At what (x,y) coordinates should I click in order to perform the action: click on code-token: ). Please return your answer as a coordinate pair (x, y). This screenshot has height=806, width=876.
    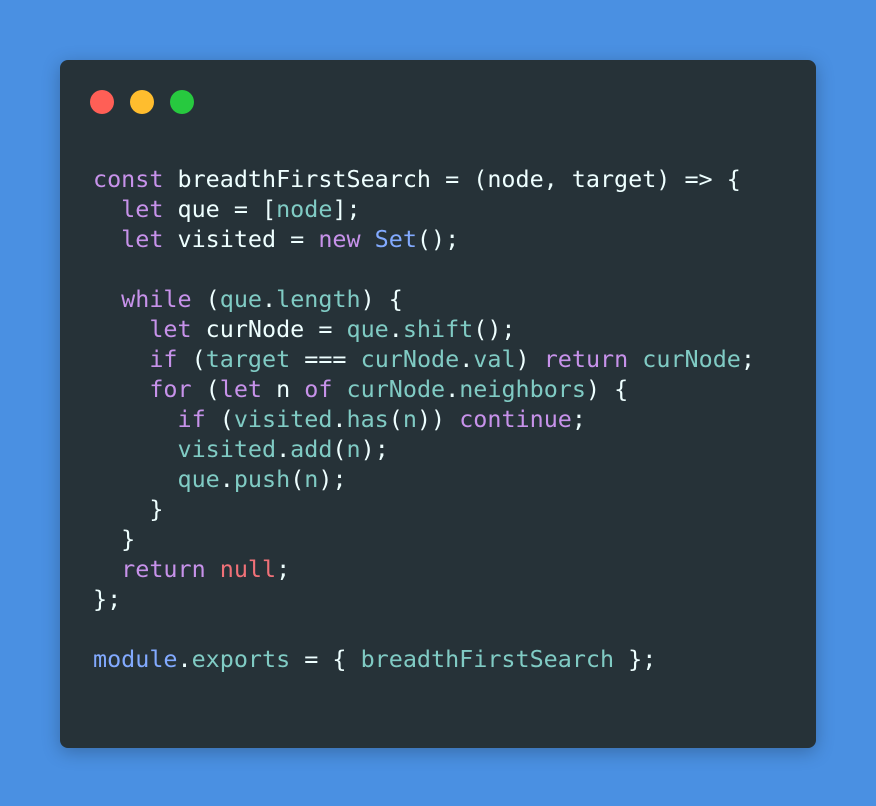
    Looking at the image, I should click on (529, 359).